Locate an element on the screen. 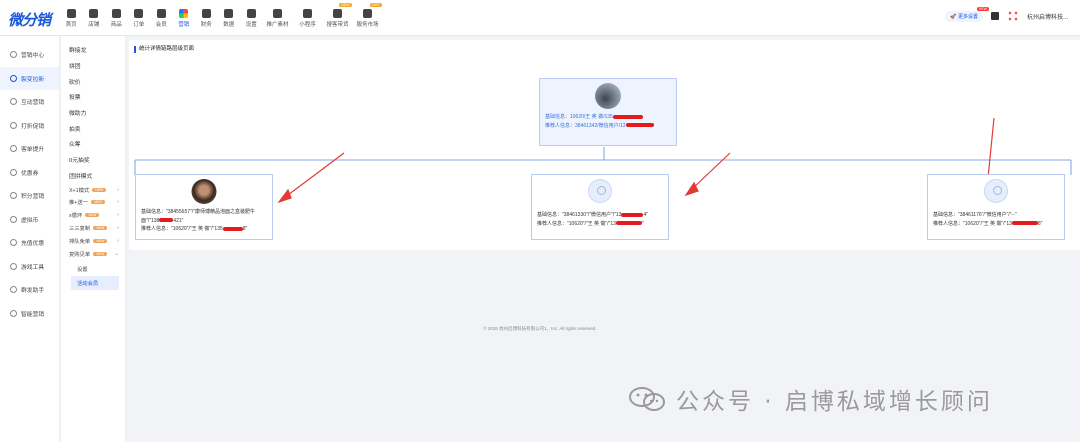 This screenshot has height=442, width=1080. child-3-referrer-end: 8" is located at coordinates (1040, 223).